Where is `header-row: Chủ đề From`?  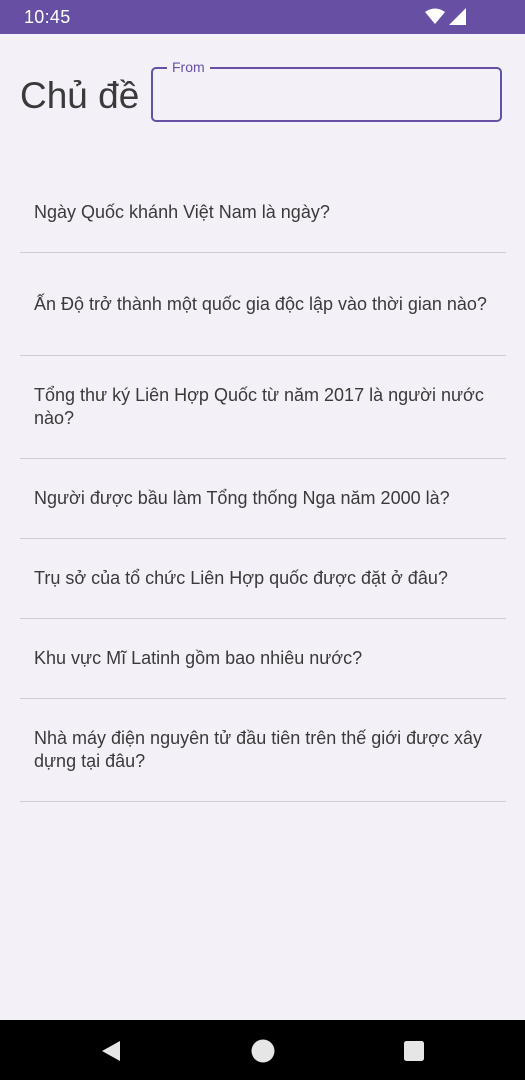
header-row: Chủ đề From is located at coordinates (262, 94).